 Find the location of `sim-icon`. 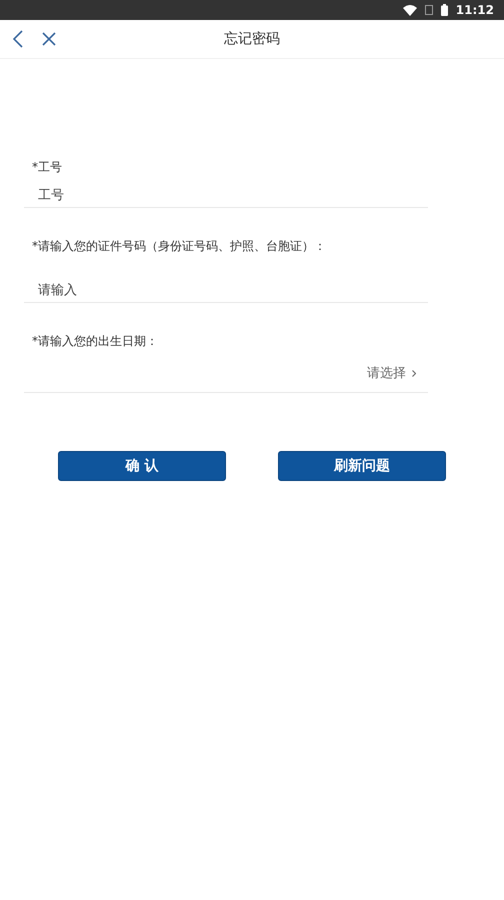

sim-icon is located at coordinates (428, 10).